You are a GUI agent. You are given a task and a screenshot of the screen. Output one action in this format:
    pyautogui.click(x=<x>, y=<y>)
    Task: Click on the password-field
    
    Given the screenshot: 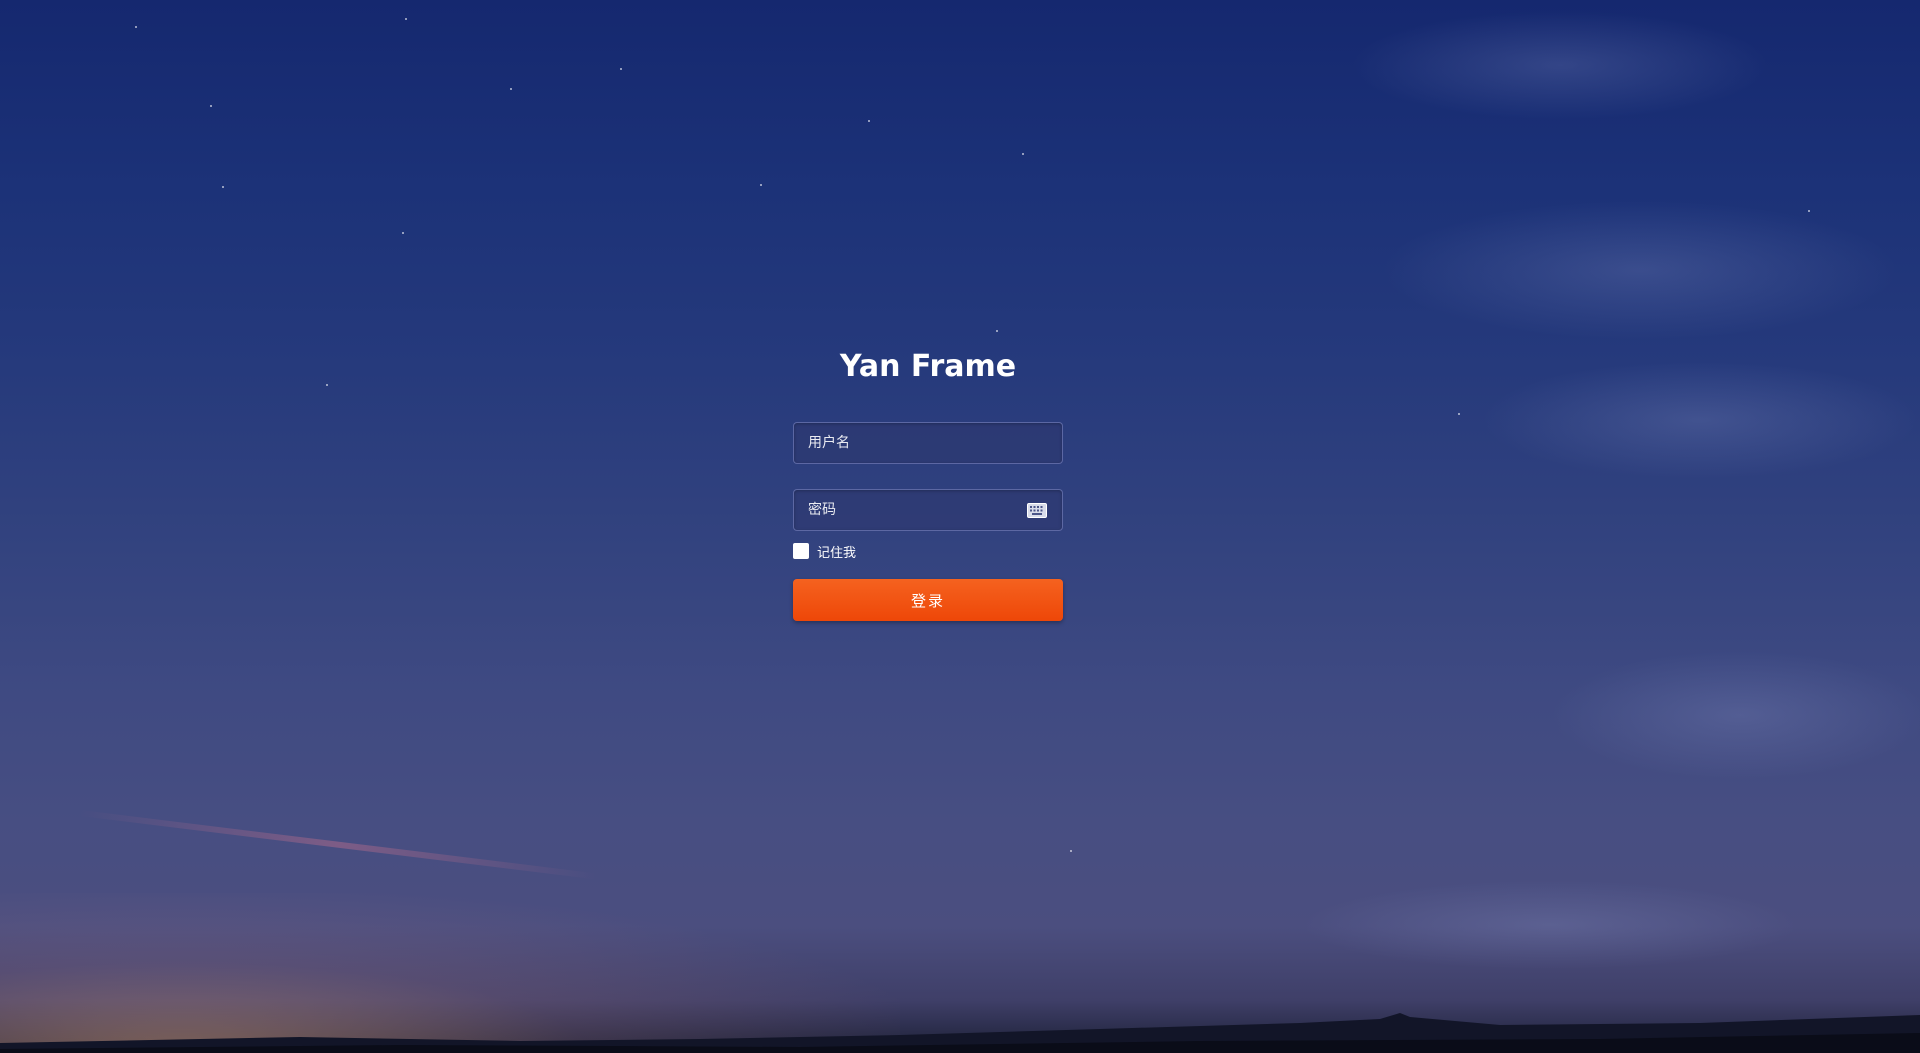 What is the action you would take?
    pyautogui.click(x=928, y=510)
    